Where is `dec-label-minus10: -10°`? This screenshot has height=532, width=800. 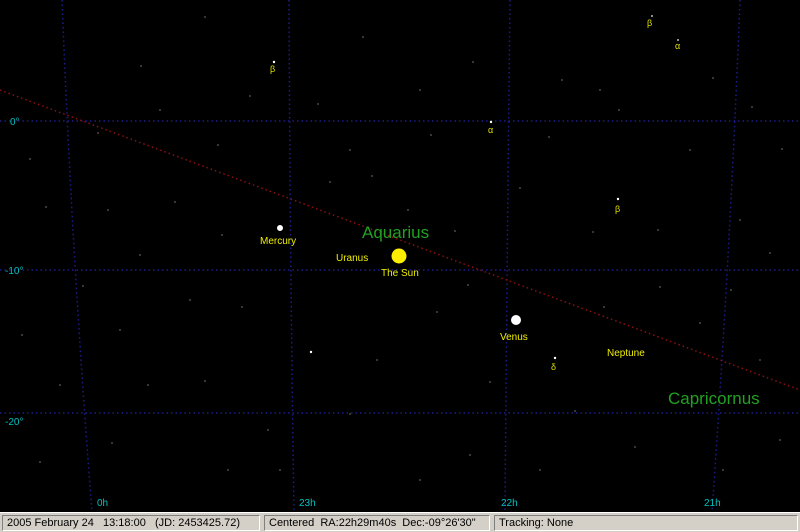
dec-label-minus10: -10° is located at coordinates (14, 271).